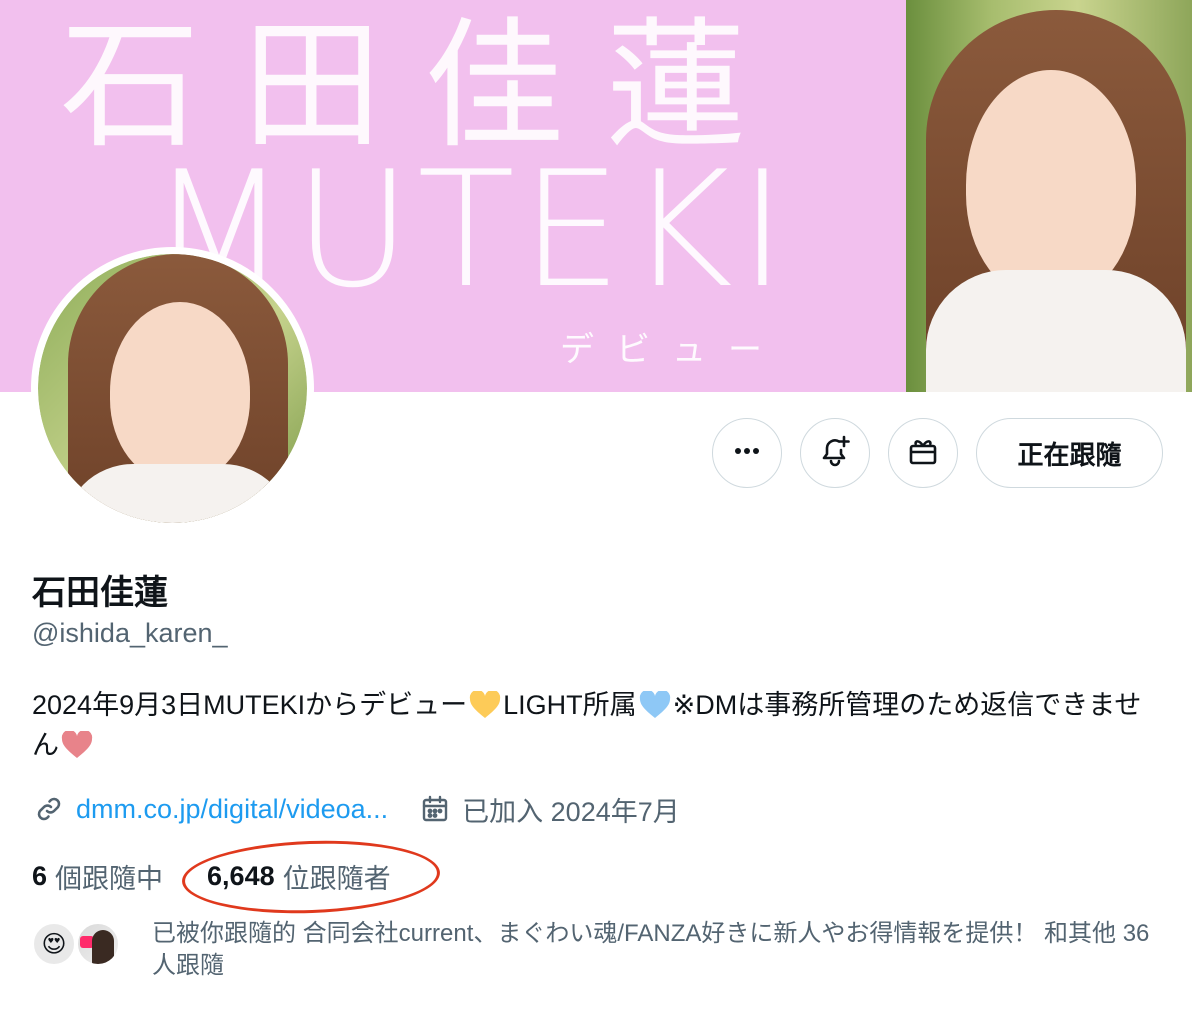 The width and height of the screenshot is (1192, 1020). I want to click on user-handle: @ishida_karen_, so click(130, 633).